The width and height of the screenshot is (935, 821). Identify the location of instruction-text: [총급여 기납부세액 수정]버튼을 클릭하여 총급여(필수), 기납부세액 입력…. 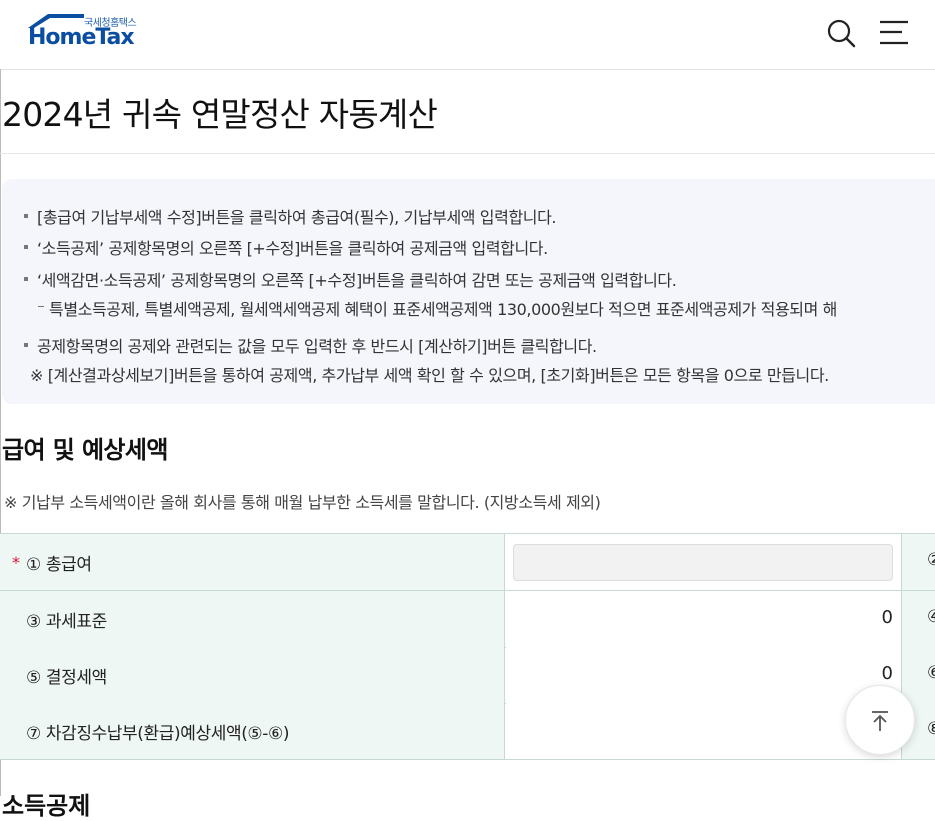
(297, 217).